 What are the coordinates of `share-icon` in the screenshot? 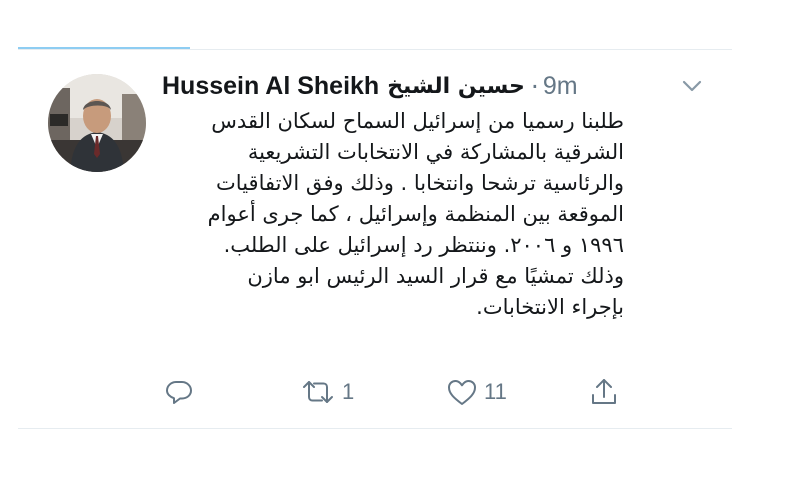 It's located at (604, 391).